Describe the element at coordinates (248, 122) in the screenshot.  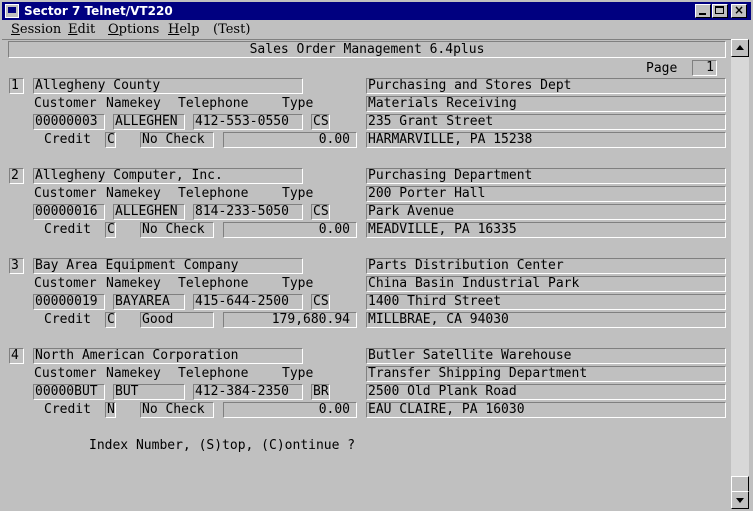
I see `telephone-value: 412-553-0550` at that location.